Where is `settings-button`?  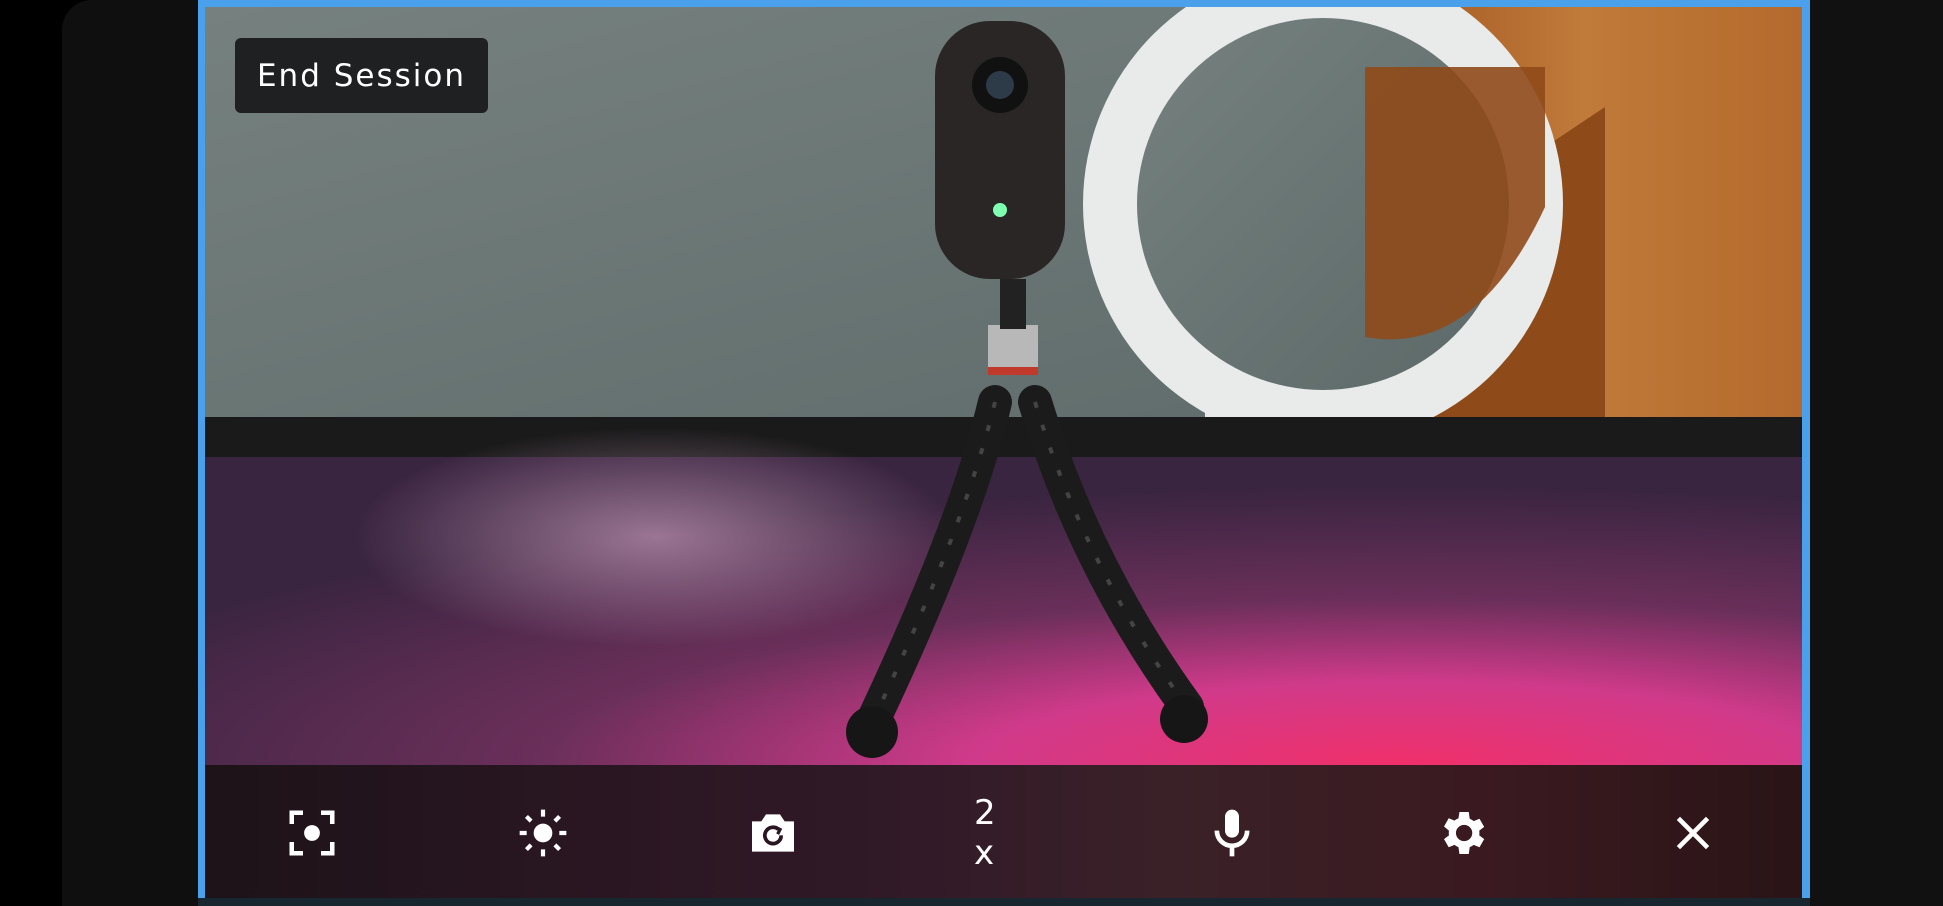 settings-button is located at coordinates (1462, 833).